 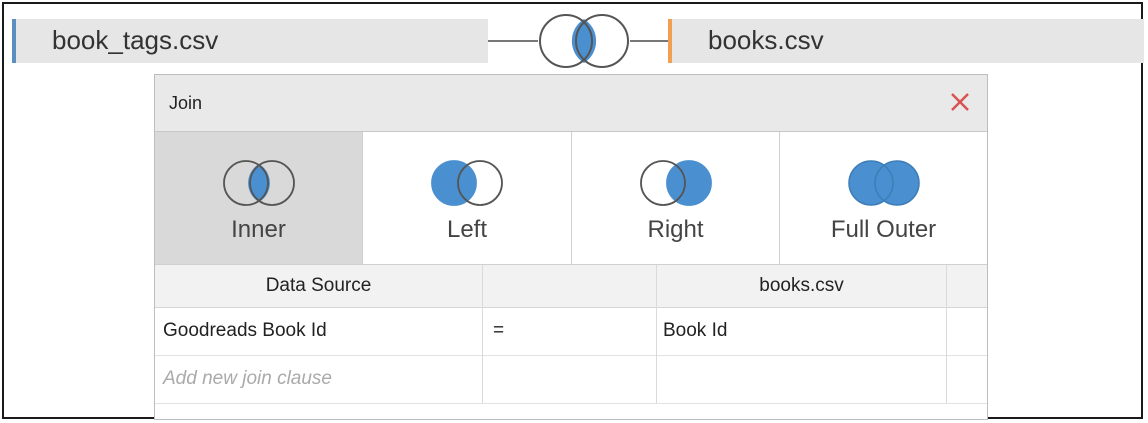 I want to click on right-table-pill: books.csv, so click(x=906, y=41).